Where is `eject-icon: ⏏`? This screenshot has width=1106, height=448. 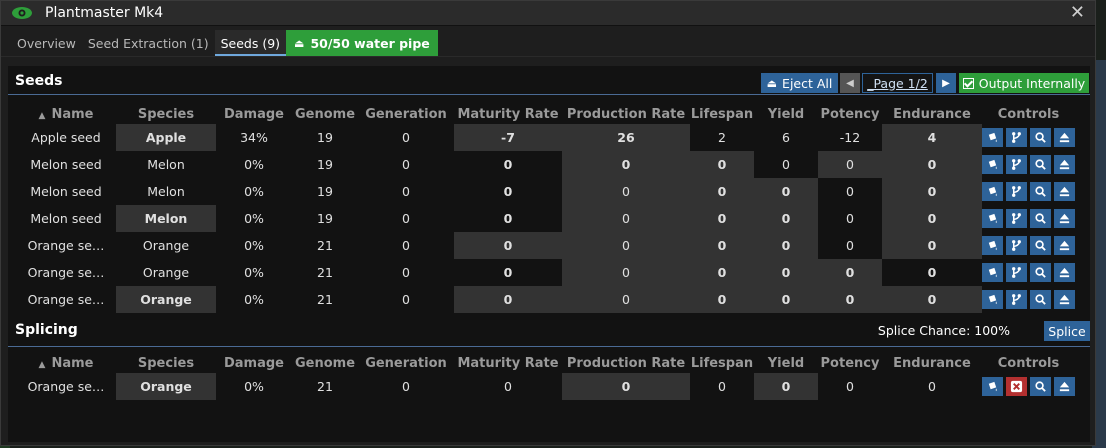 eject-icon: ⏏ is located at coordinates (299, 43).